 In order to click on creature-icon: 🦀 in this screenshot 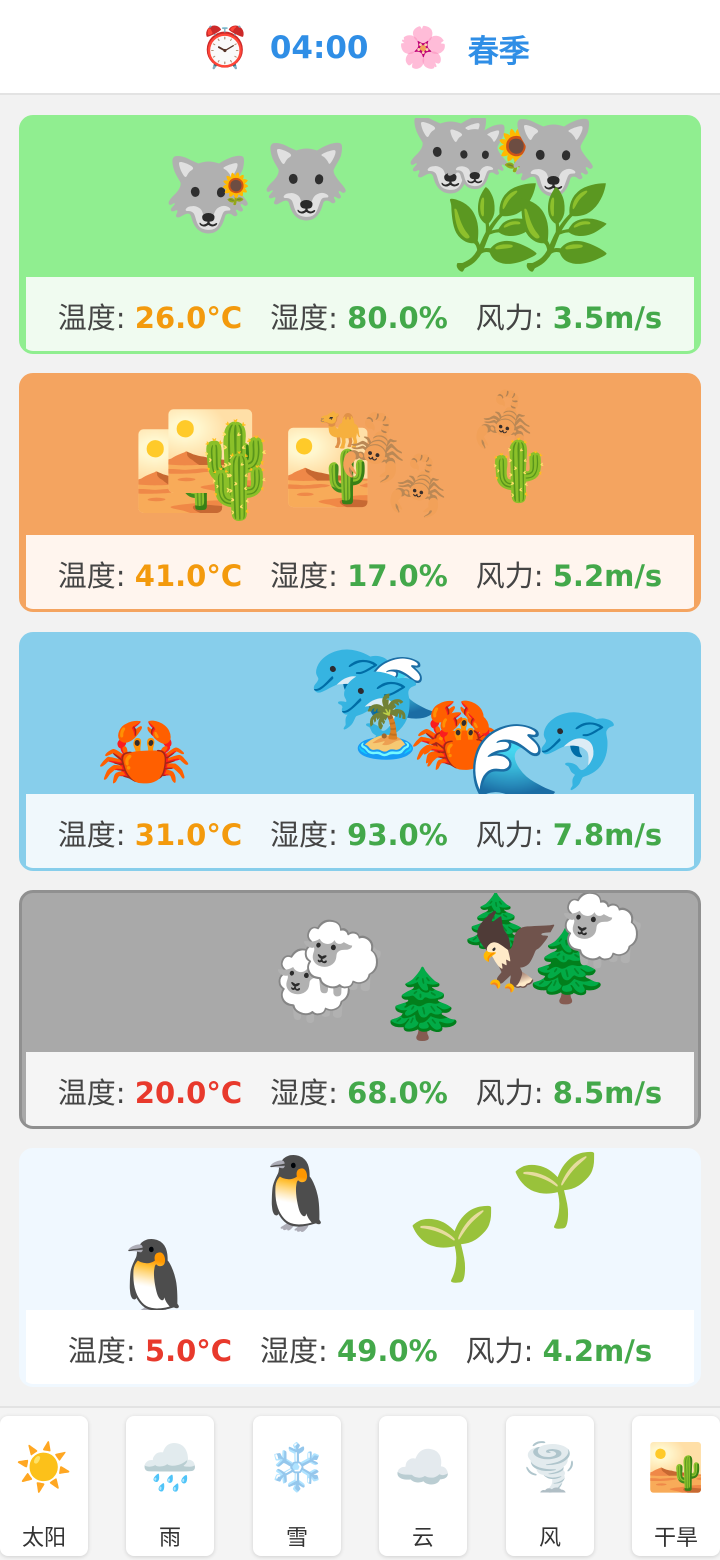, I will do `click(144, 751)`.